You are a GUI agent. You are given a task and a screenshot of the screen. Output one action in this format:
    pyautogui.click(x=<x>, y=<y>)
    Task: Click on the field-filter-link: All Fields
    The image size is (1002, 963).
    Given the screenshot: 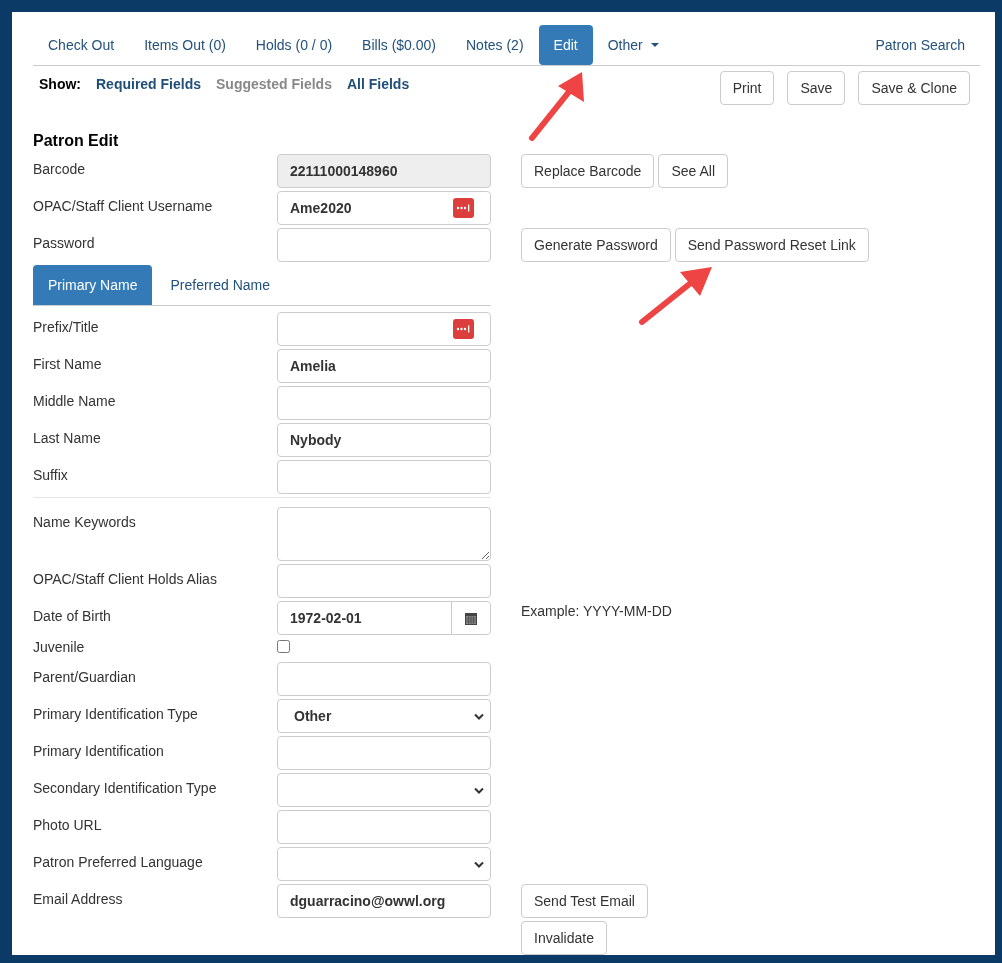 What is the action you would take?
    pyautogui.click(x=378, y=84)
    